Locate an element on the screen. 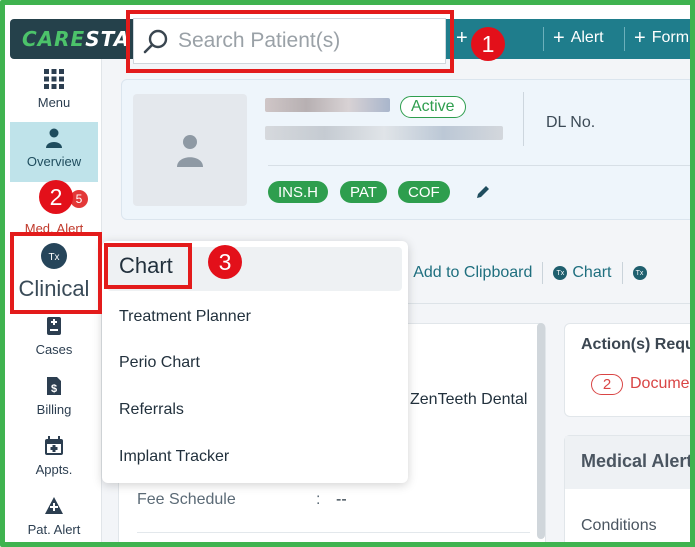 The height and width of the screenshot is (547, 695). dl-number-label: DL No. is located at coordinates (571, 122).